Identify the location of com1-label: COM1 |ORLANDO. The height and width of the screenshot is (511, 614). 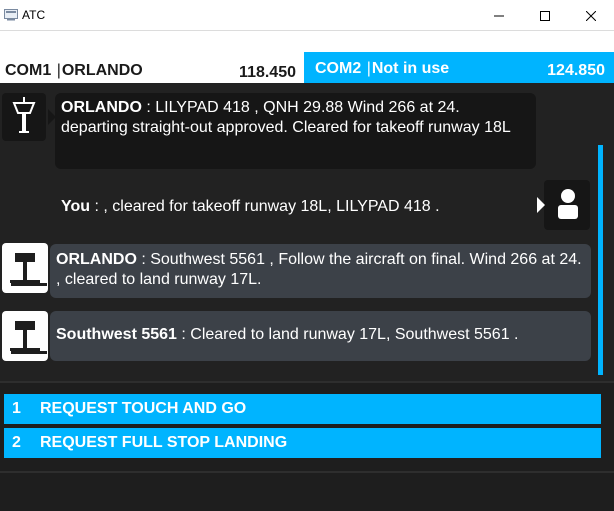
(74, 70).